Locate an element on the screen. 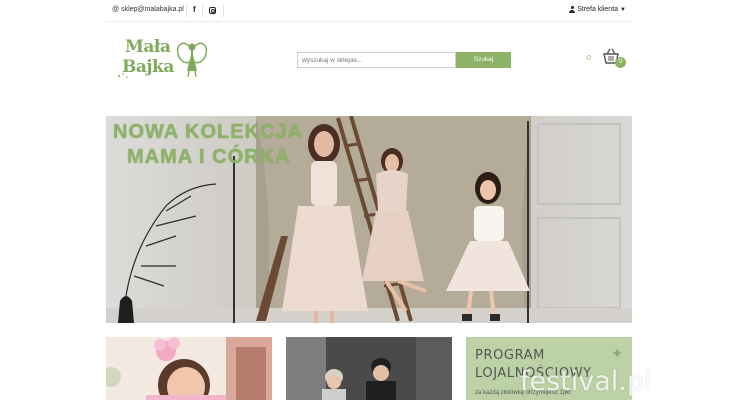 The image size is (738, 400). loyalty-title-line1: PROGRAM is located at coordinates (510, 355).